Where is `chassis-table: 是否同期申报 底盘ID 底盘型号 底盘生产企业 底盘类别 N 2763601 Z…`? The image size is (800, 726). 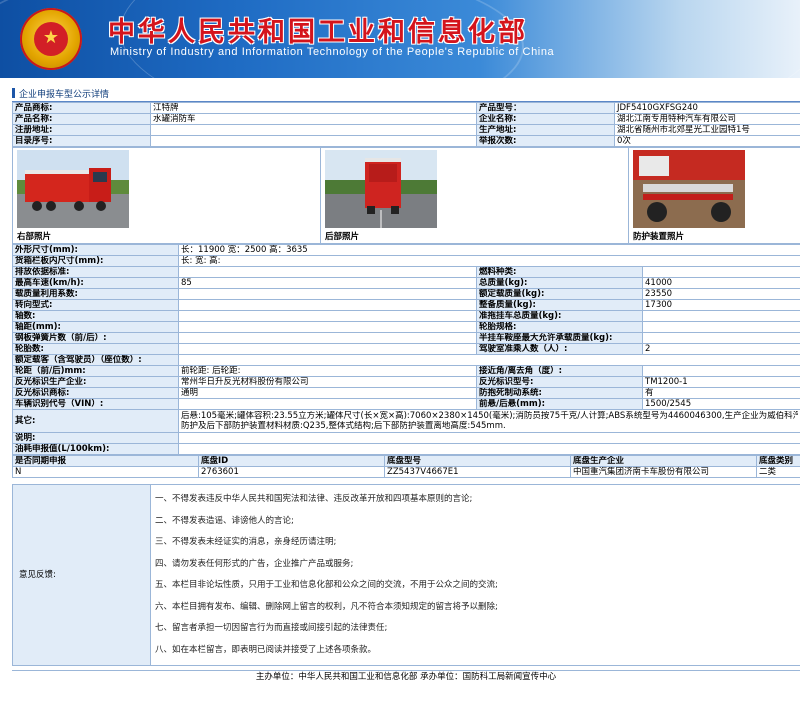 chassis-table: 是否同期申报 底盘ID 底盘型号 底盘生产企业 底盘类别 N 2763601 Z… is located at coordinates (406, 466).